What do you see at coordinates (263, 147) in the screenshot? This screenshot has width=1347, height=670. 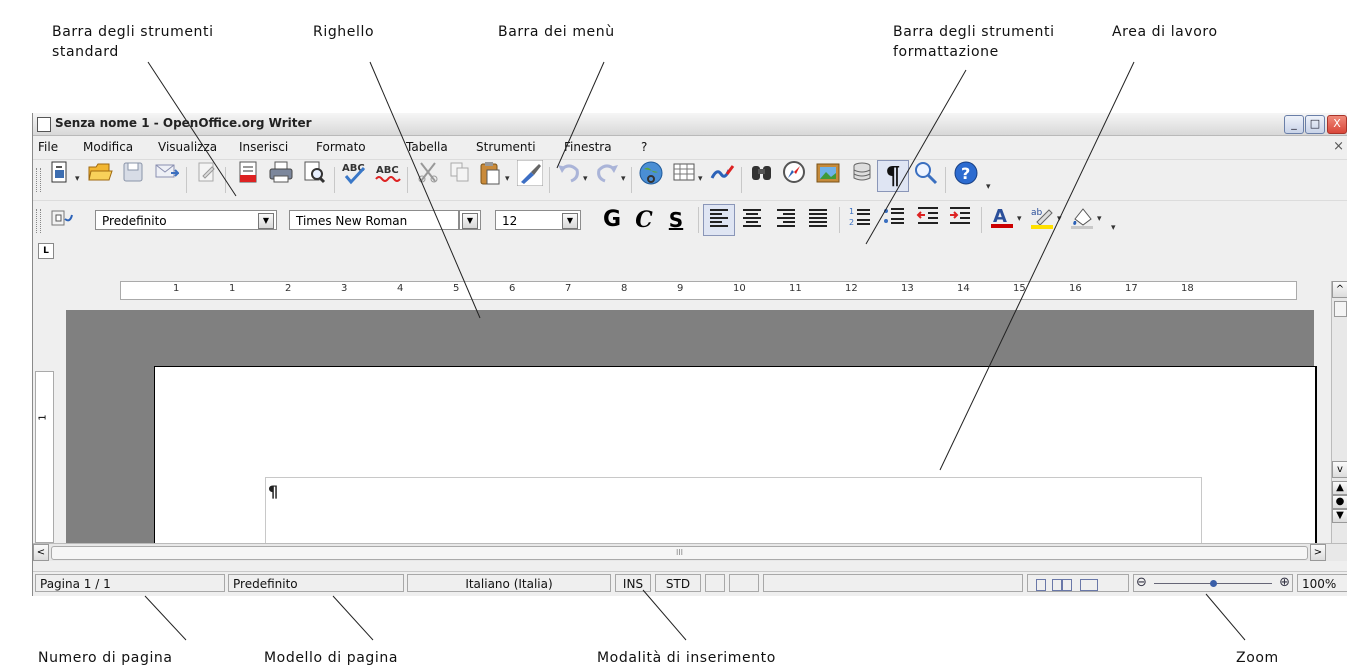 I see `menu-inserisci: Inserisci` at bounding box center [263, 147].